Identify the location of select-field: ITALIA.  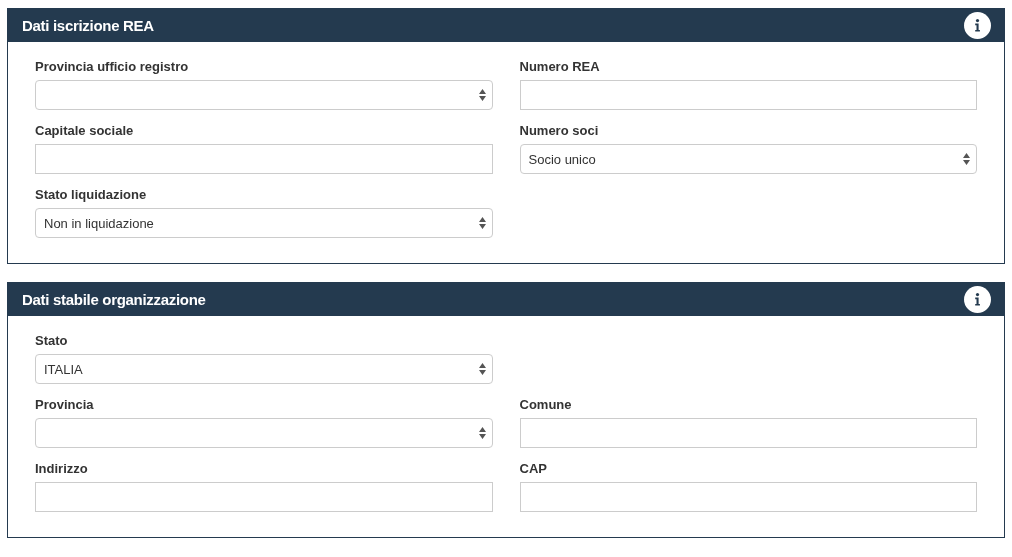
(264, 369).